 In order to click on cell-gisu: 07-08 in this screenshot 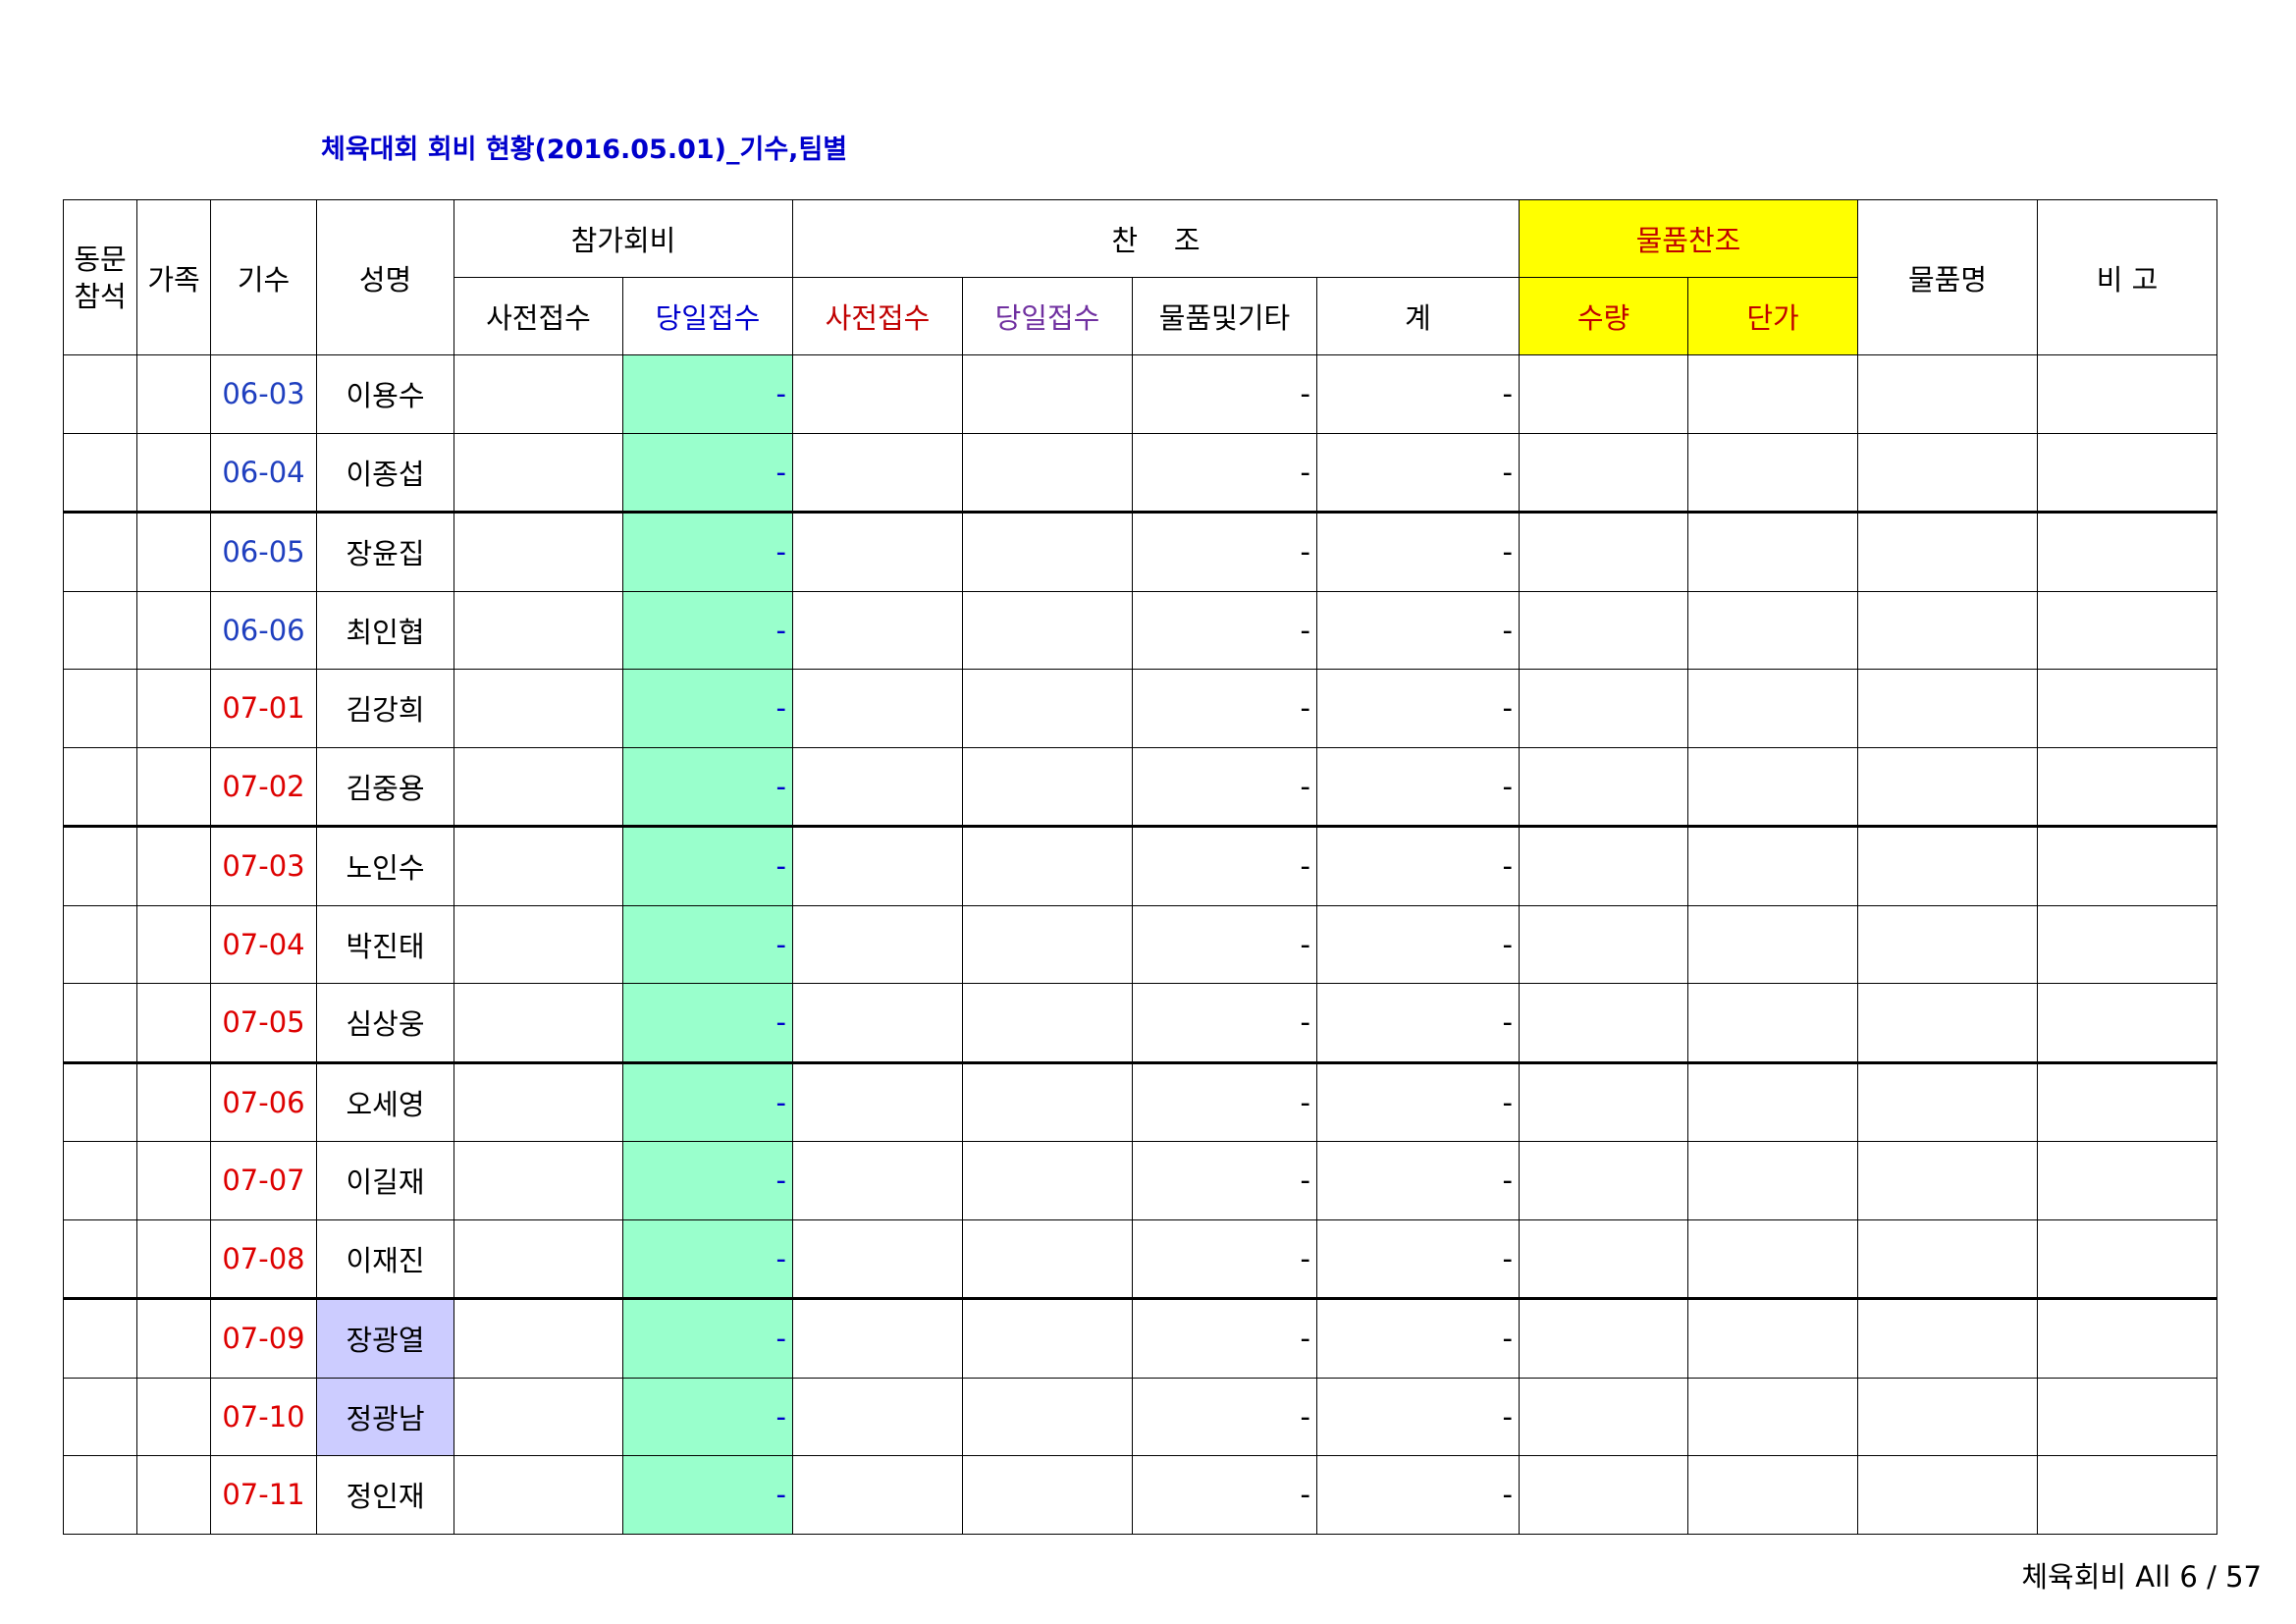, I will do `click(263, 1258)`.